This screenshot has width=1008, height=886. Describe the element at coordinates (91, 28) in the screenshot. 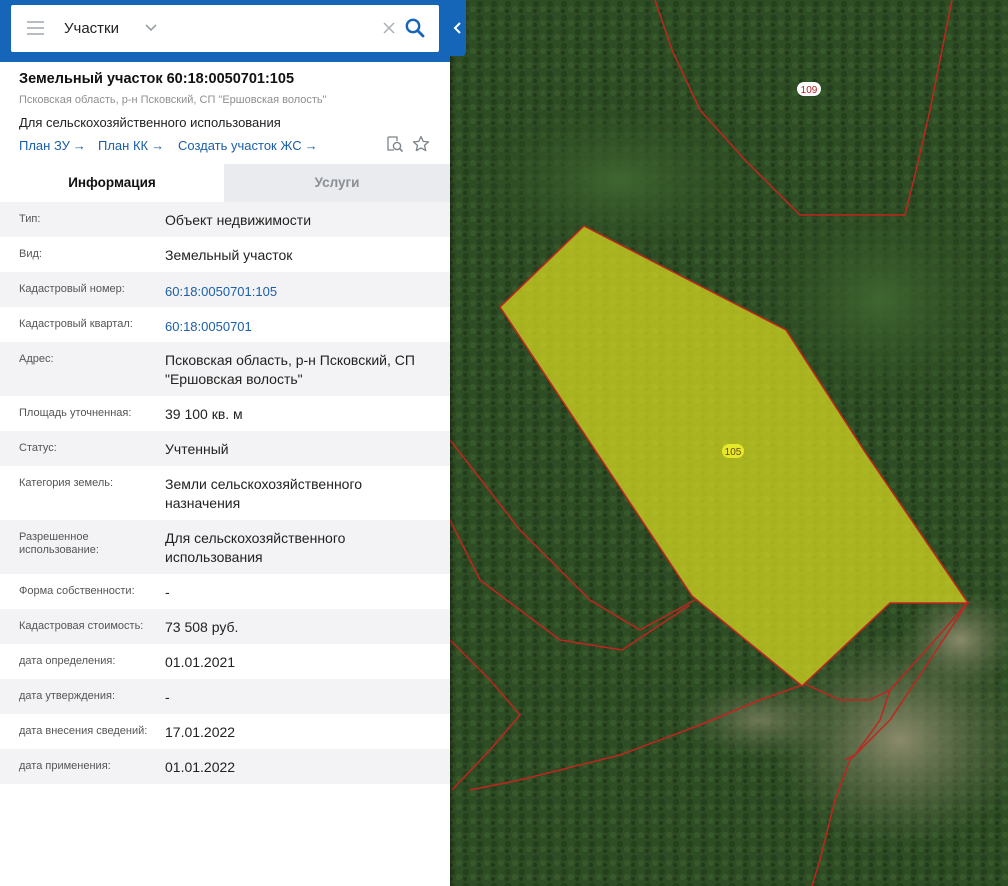

I see `search-layer-select: Участки` at that location.